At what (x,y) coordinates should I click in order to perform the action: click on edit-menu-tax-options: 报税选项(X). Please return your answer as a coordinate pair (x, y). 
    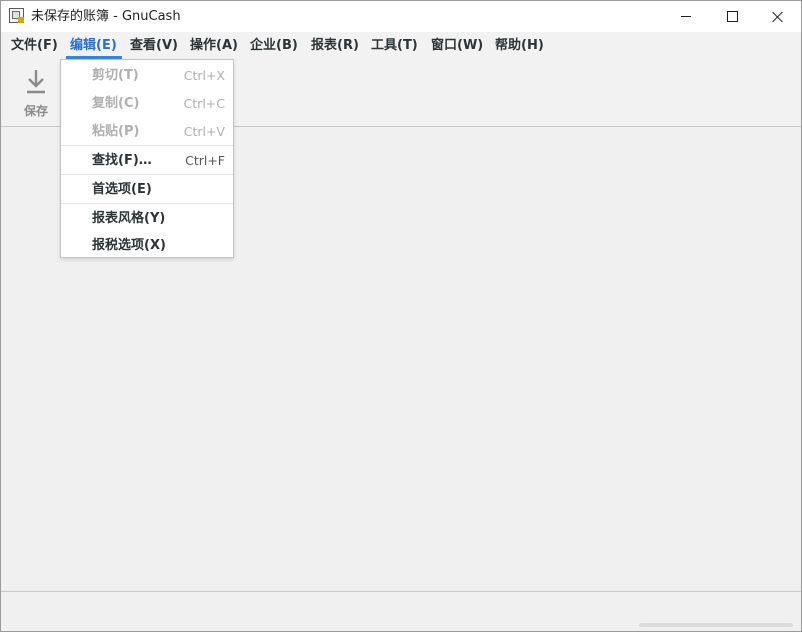
    Looking at the image, I should click on (147, 246).